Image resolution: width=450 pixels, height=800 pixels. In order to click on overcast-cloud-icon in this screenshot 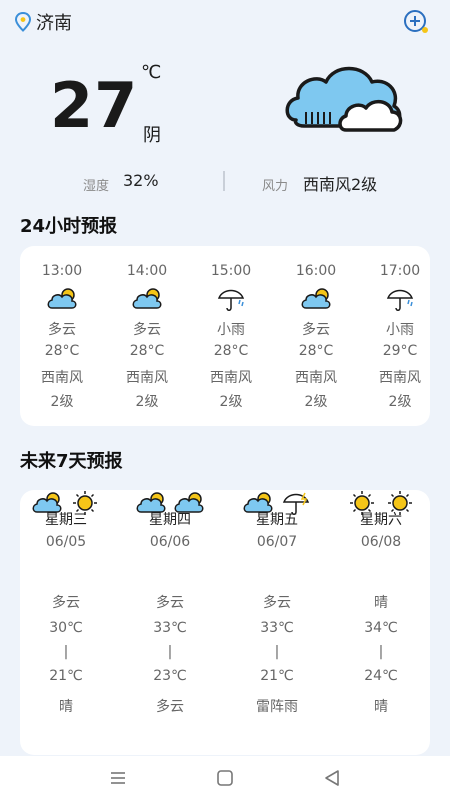, I will do `click(344, 99)`.